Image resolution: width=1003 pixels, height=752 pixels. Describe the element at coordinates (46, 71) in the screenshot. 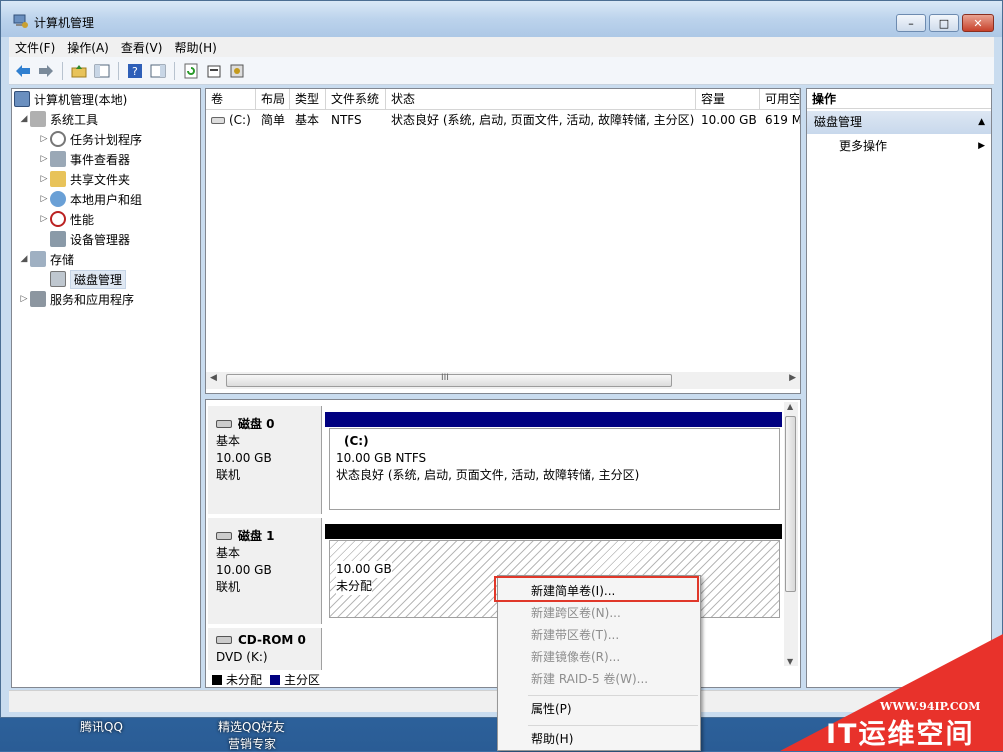

I see `forward-icon` at that location.